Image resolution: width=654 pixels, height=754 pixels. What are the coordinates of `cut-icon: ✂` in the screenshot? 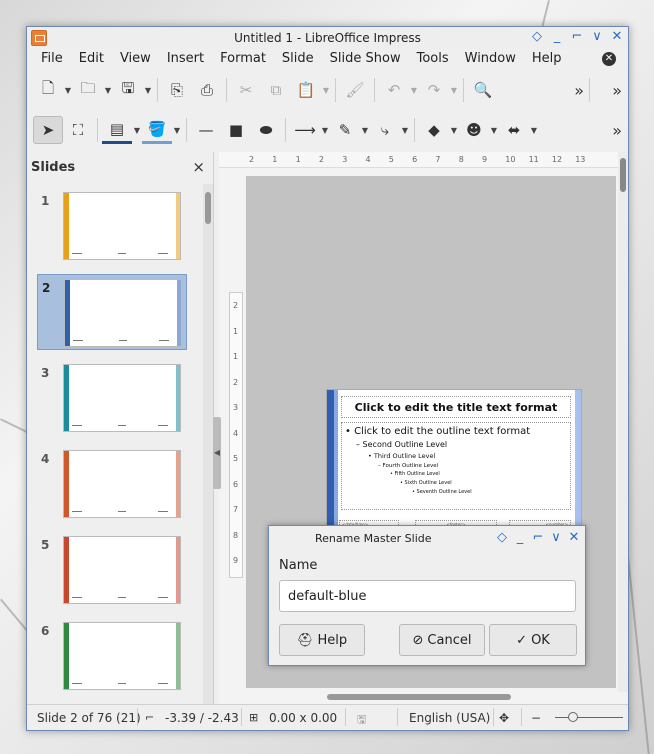 It's located at (246, 90).